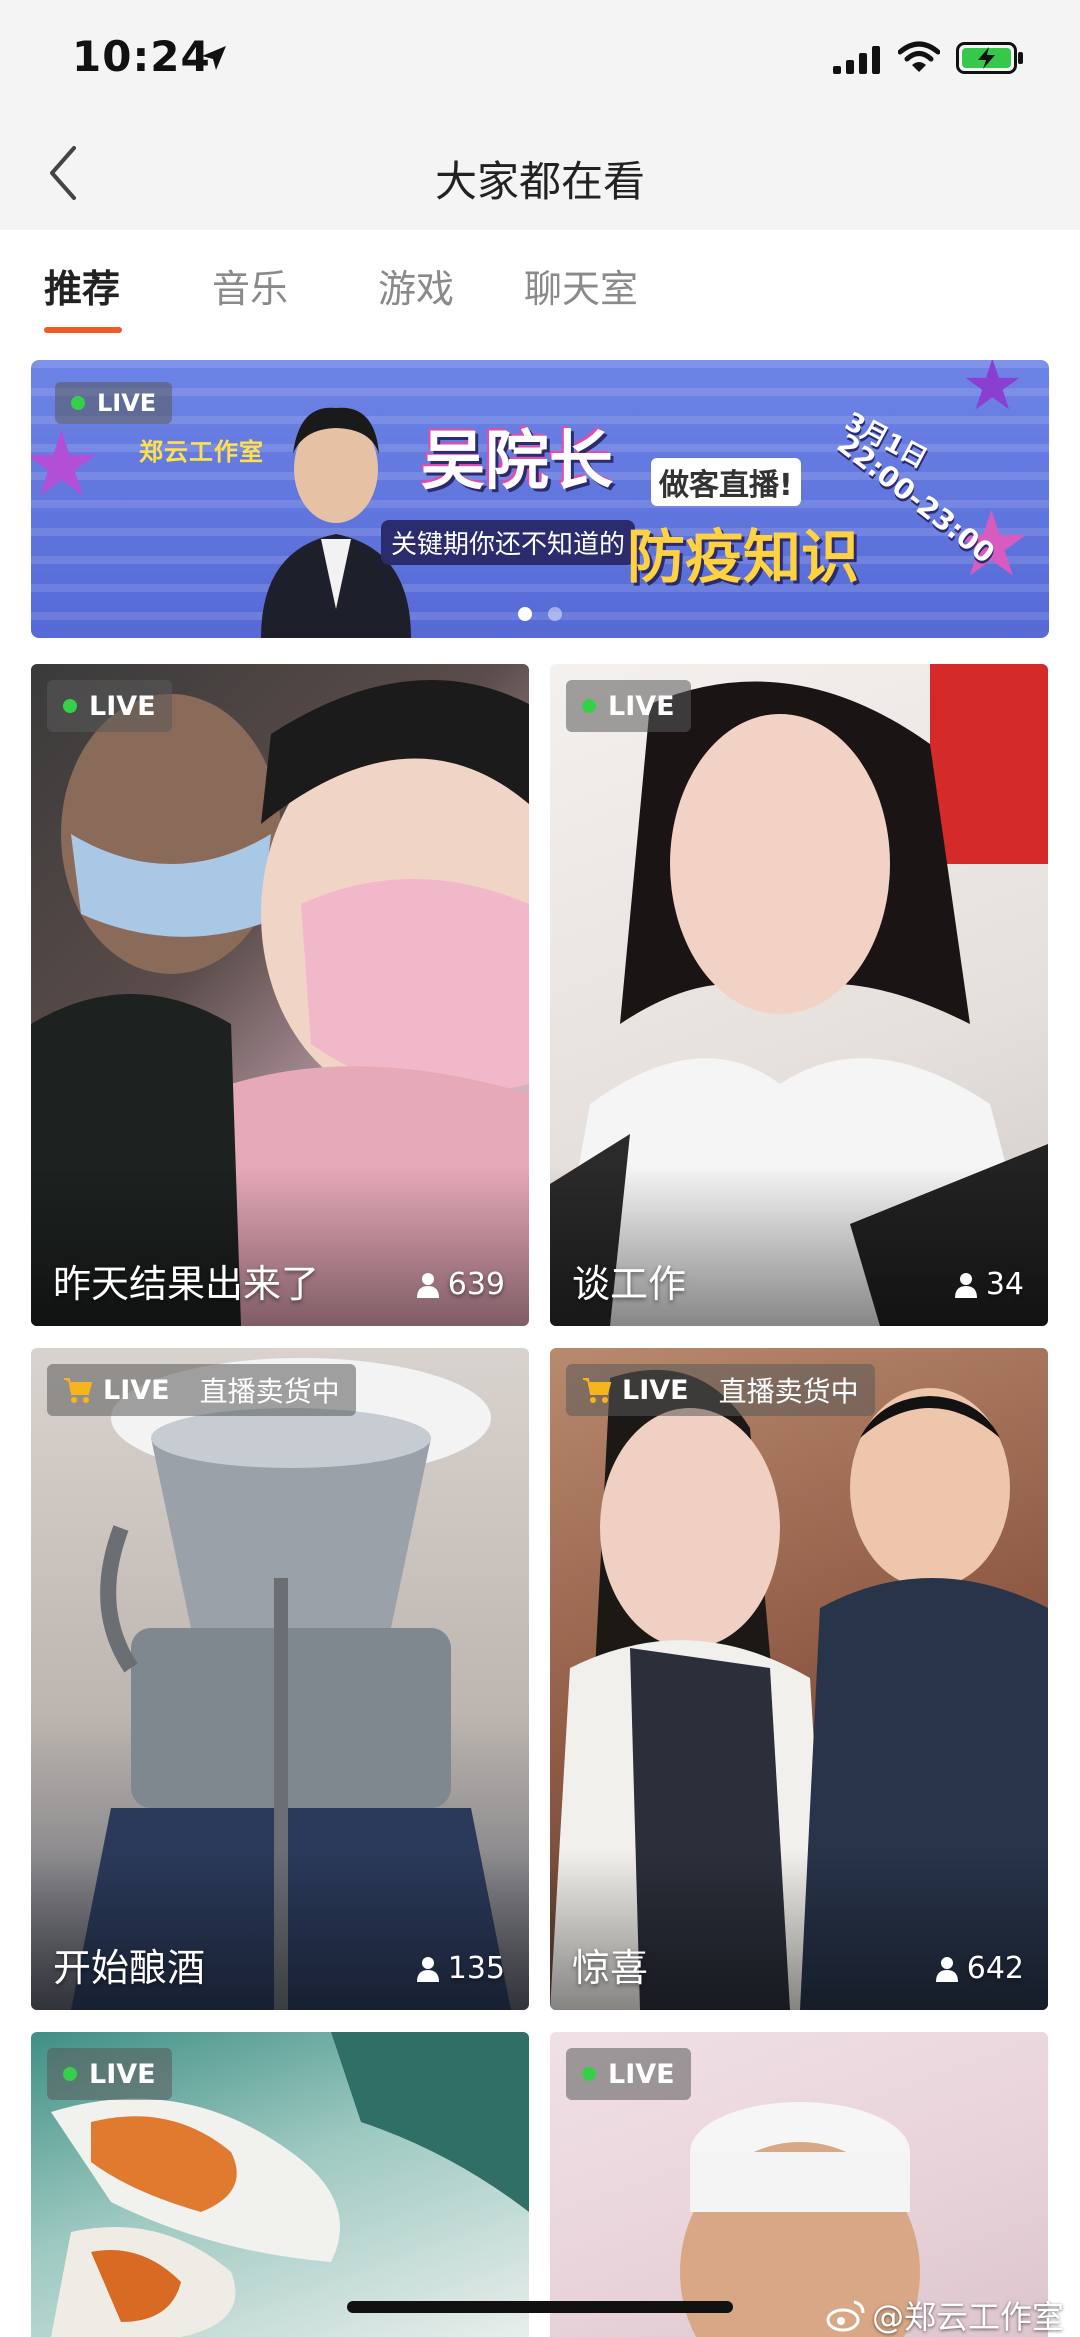 This screenshot has width=1080, height=2337. What do you see at coordinates (967, 2317) in the screenshot?
I see `watermark-text: @郑云工作室` at bounding box center [967, 2317].